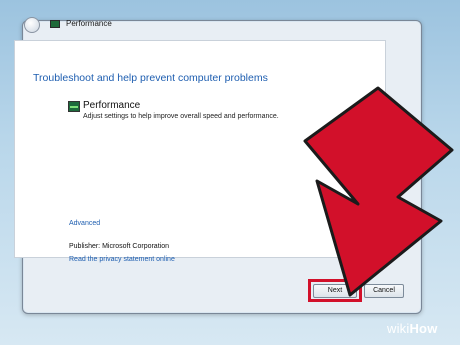  Describe the element at coordinates (55, 24) in the screenshot. I see `performance-title-icon` at that location.